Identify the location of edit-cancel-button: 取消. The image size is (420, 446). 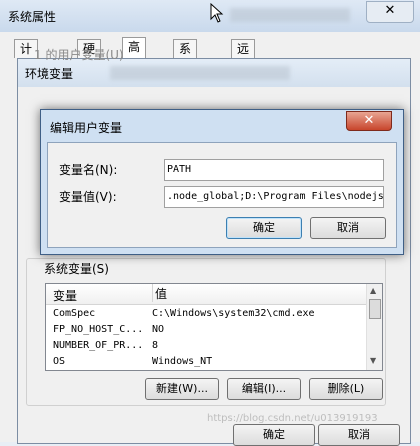
(348, 228).